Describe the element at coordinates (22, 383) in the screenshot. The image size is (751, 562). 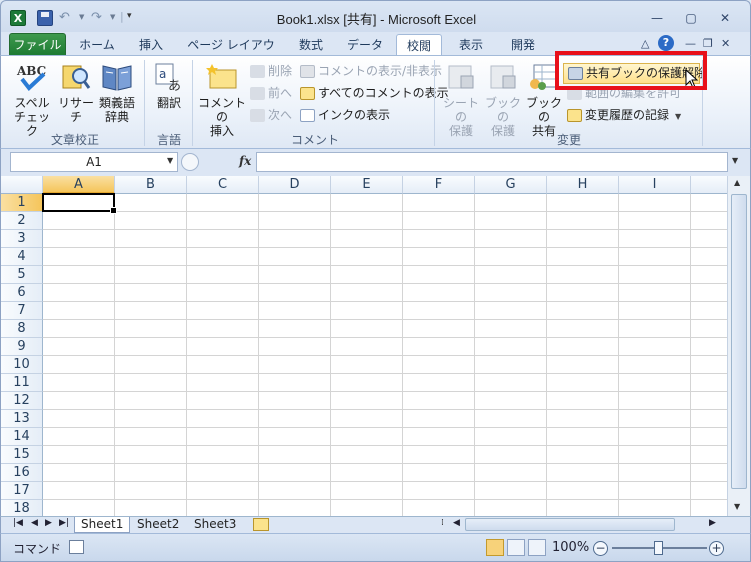
I see `row-header: 11` at that location.